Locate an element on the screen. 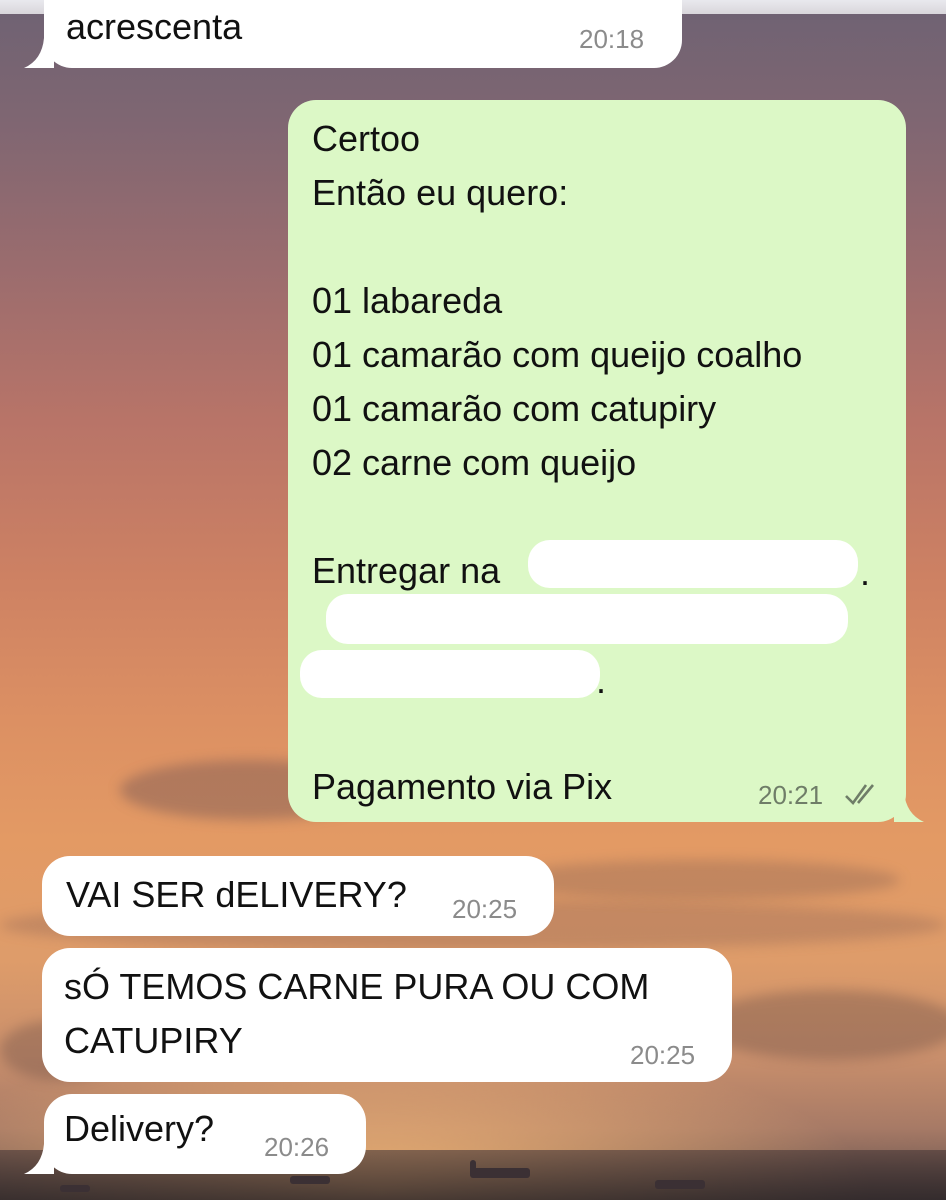 This screenshot has width=946, height=1200. message-time: 20:26 is located at coordinates (297, 1147).